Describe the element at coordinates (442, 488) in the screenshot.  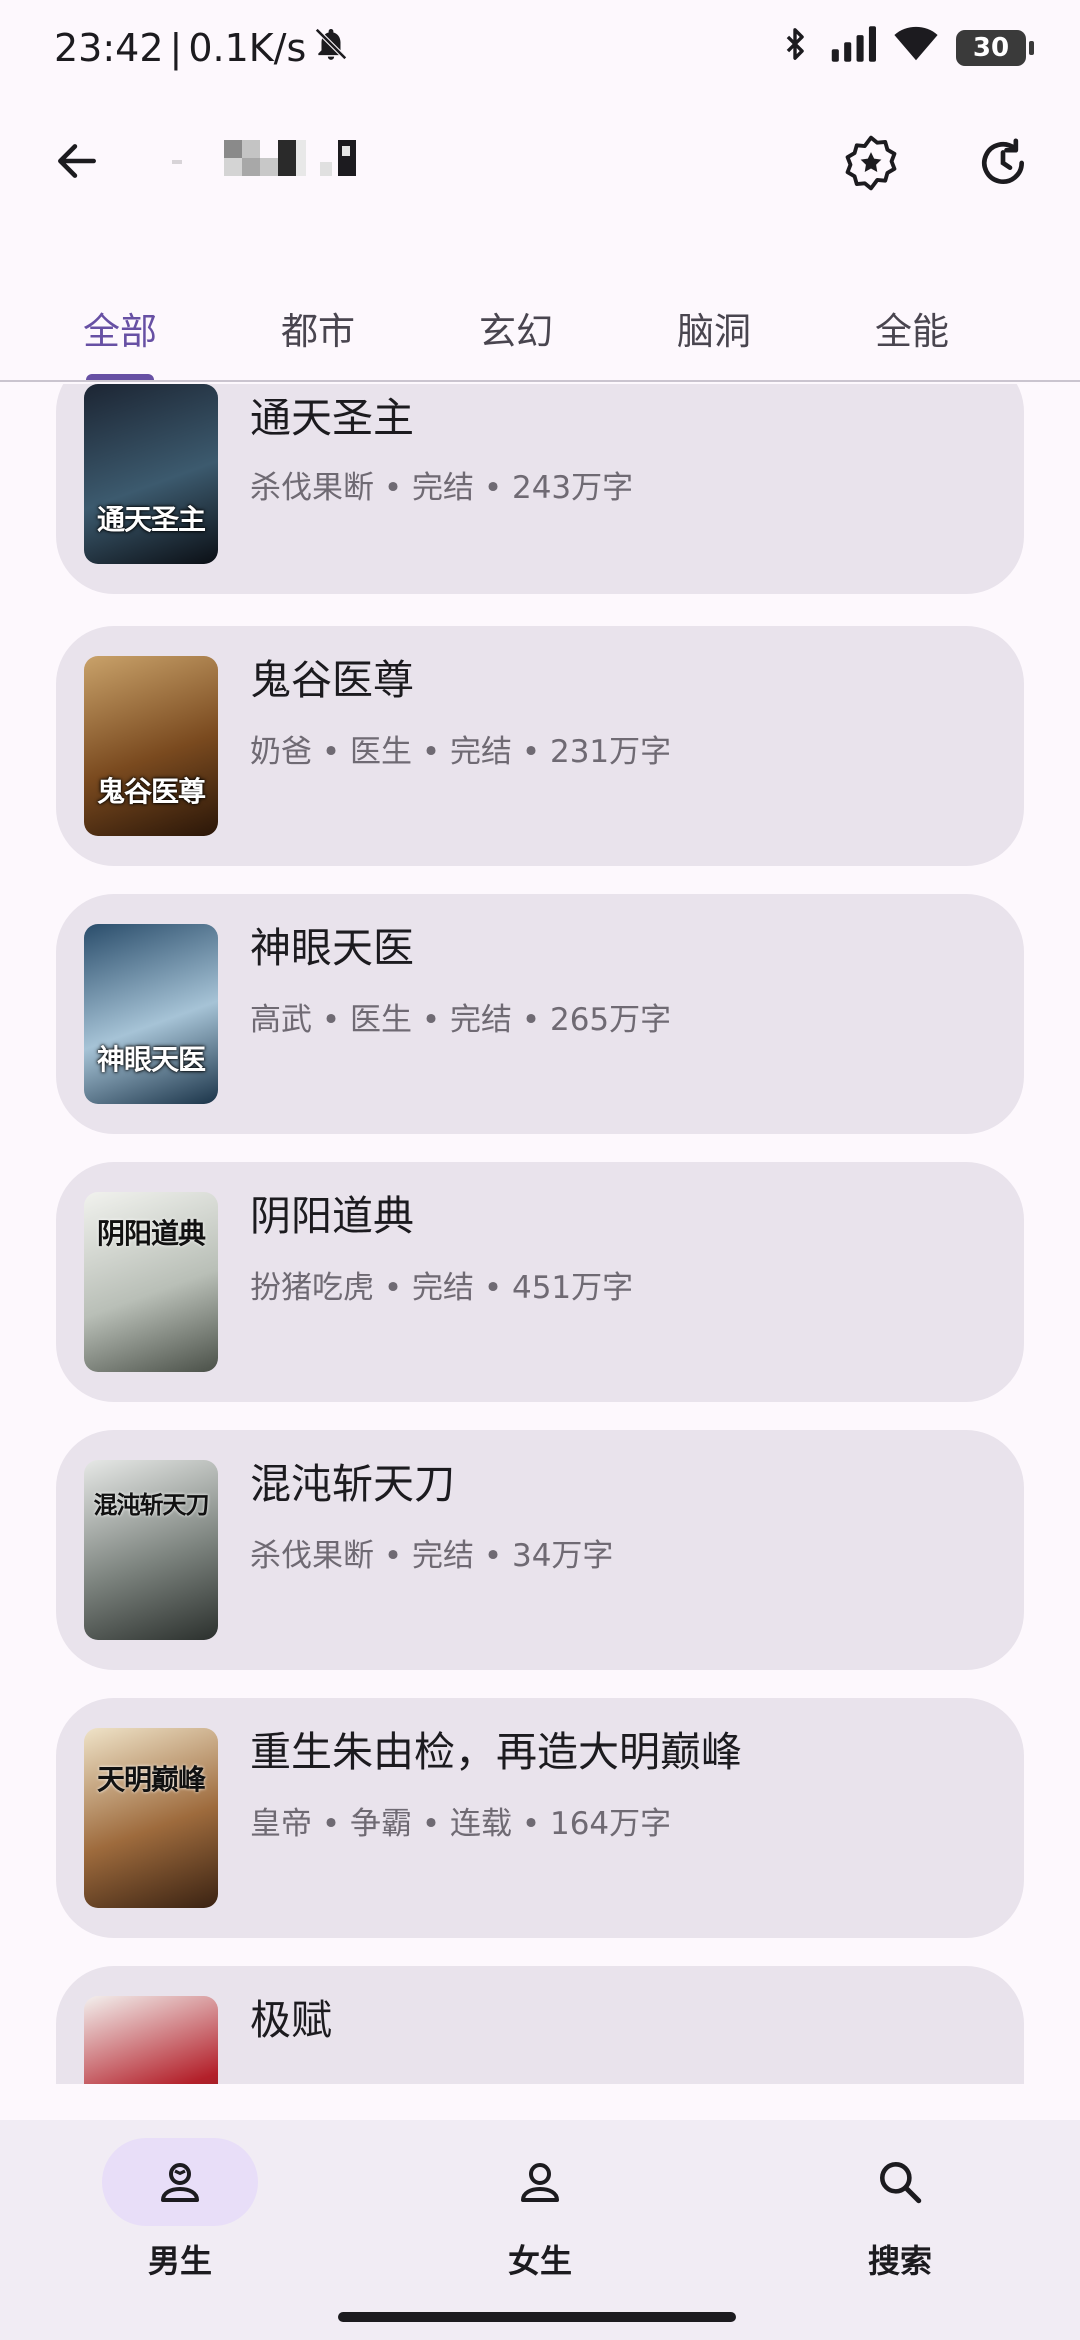
I see `book-meta: 杀伐果断 • 完结 • 243万字` at that location.